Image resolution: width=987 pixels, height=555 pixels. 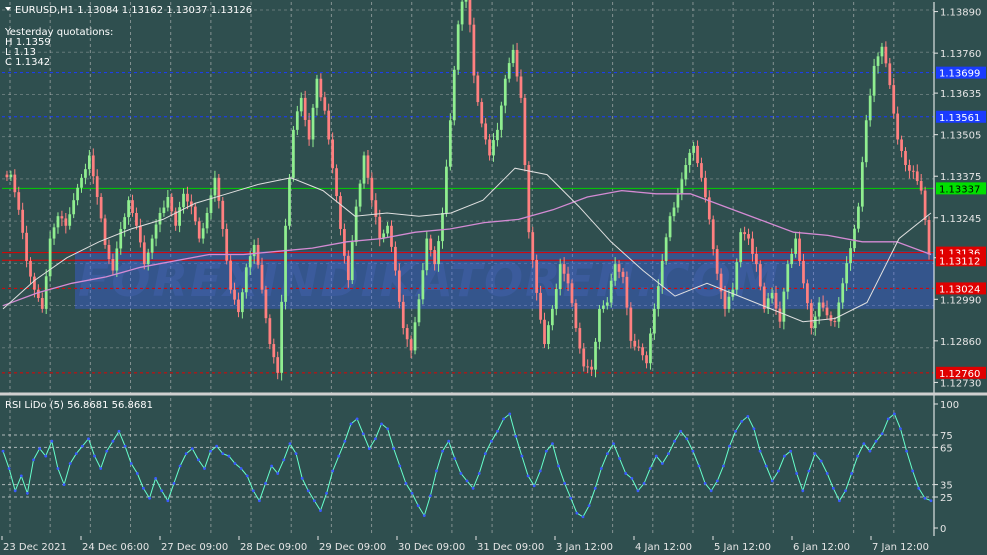 What do you see at coordinates (431, 547) in the screenshot?
I see `time-label: 30 Dec 09:00` at bounding box center [431, 547].